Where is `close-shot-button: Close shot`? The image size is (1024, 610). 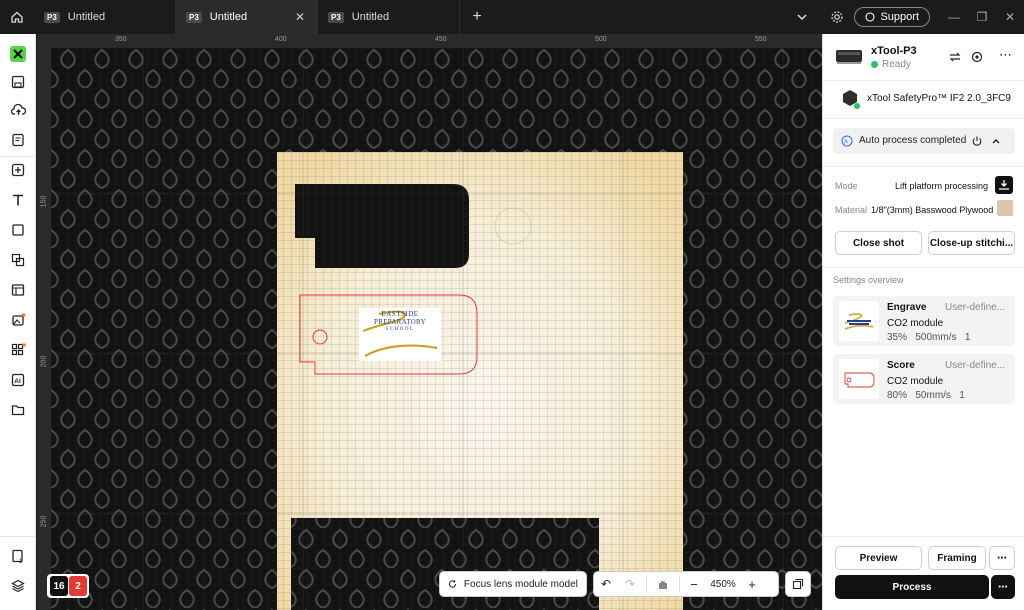
close-shot-button: Close shot is located at coordinates (878, 243).